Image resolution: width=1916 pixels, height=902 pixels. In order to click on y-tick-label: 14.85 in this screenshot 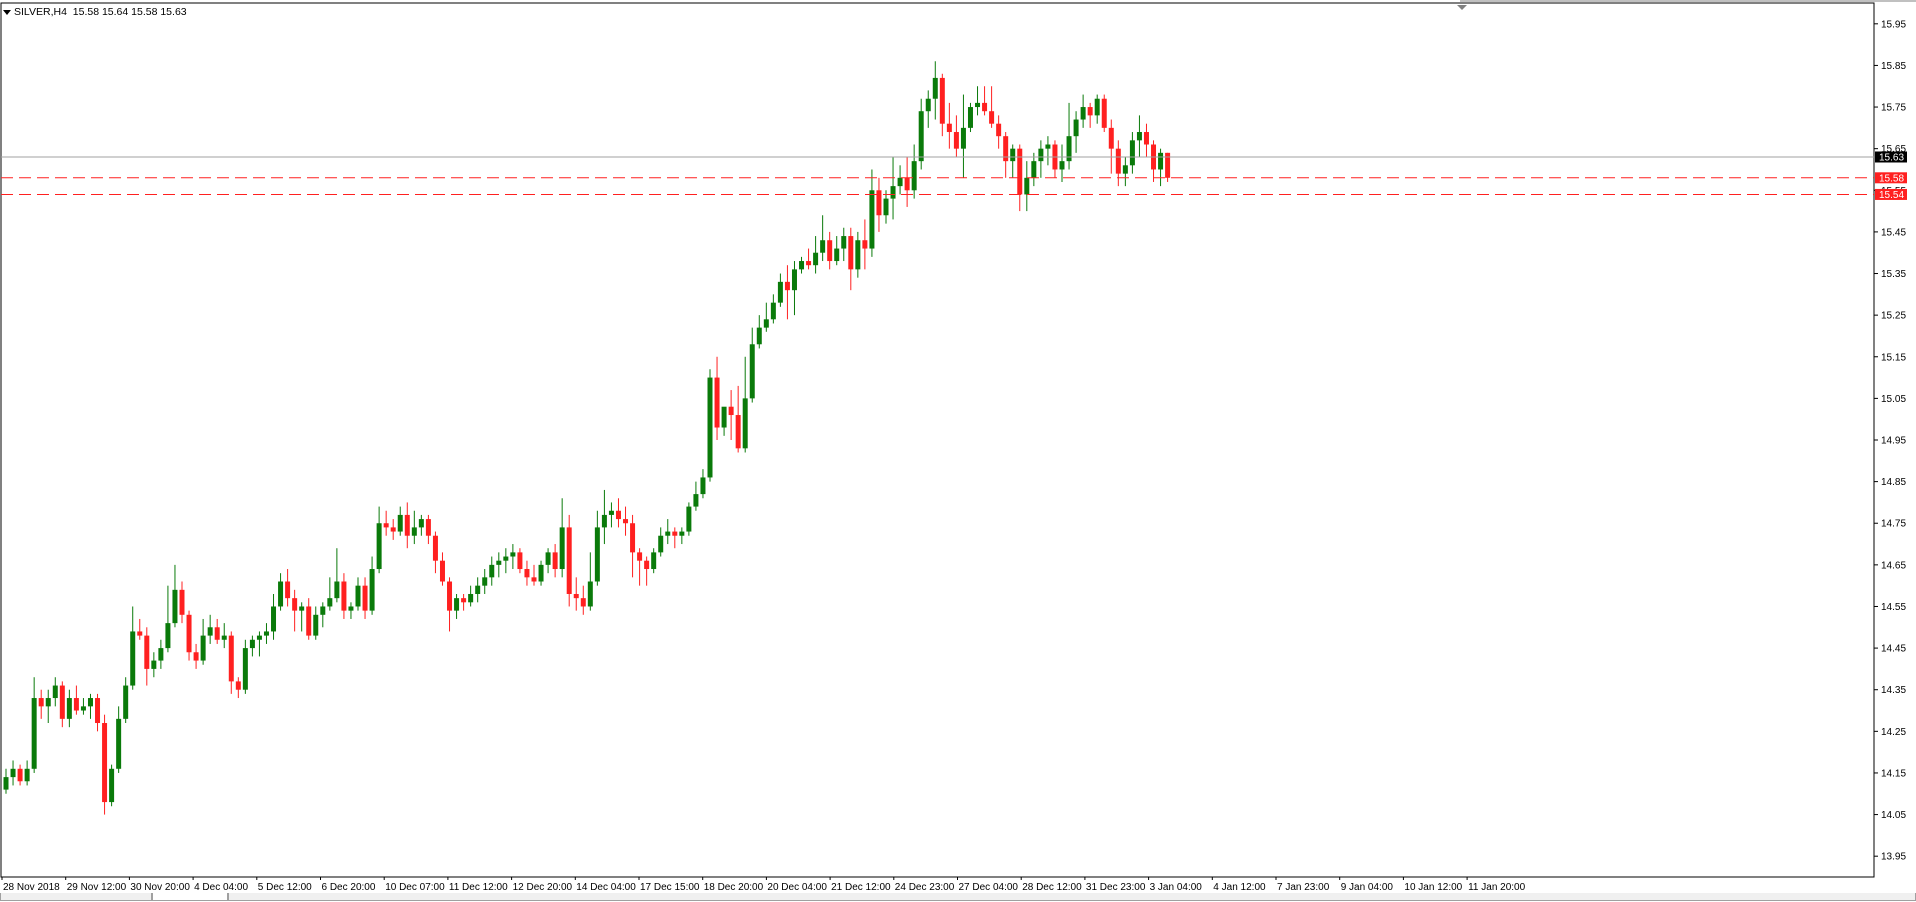, I will do `click(1893, 482)`.